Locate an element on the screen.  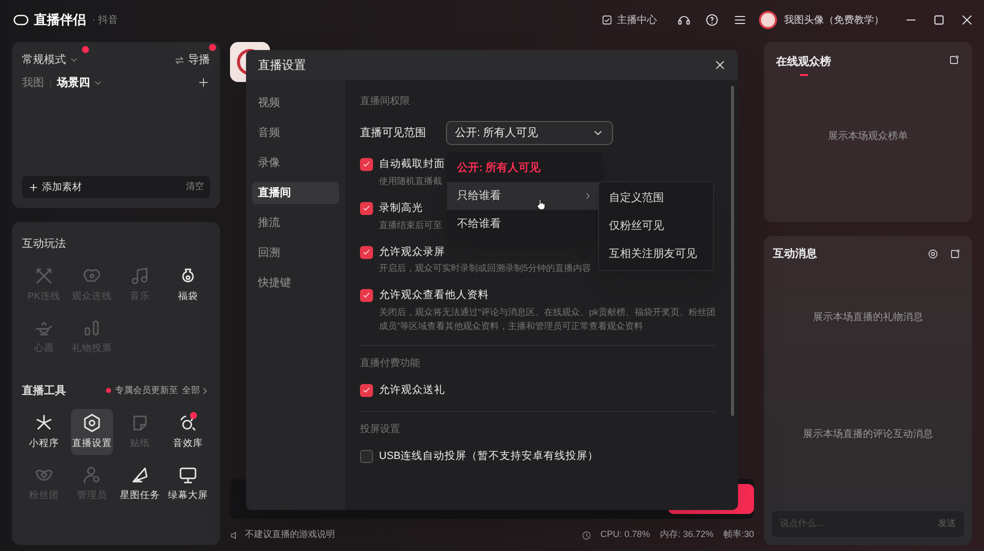
option-label: 允许观众查看他人资料 is located at coordinates (434, 296).